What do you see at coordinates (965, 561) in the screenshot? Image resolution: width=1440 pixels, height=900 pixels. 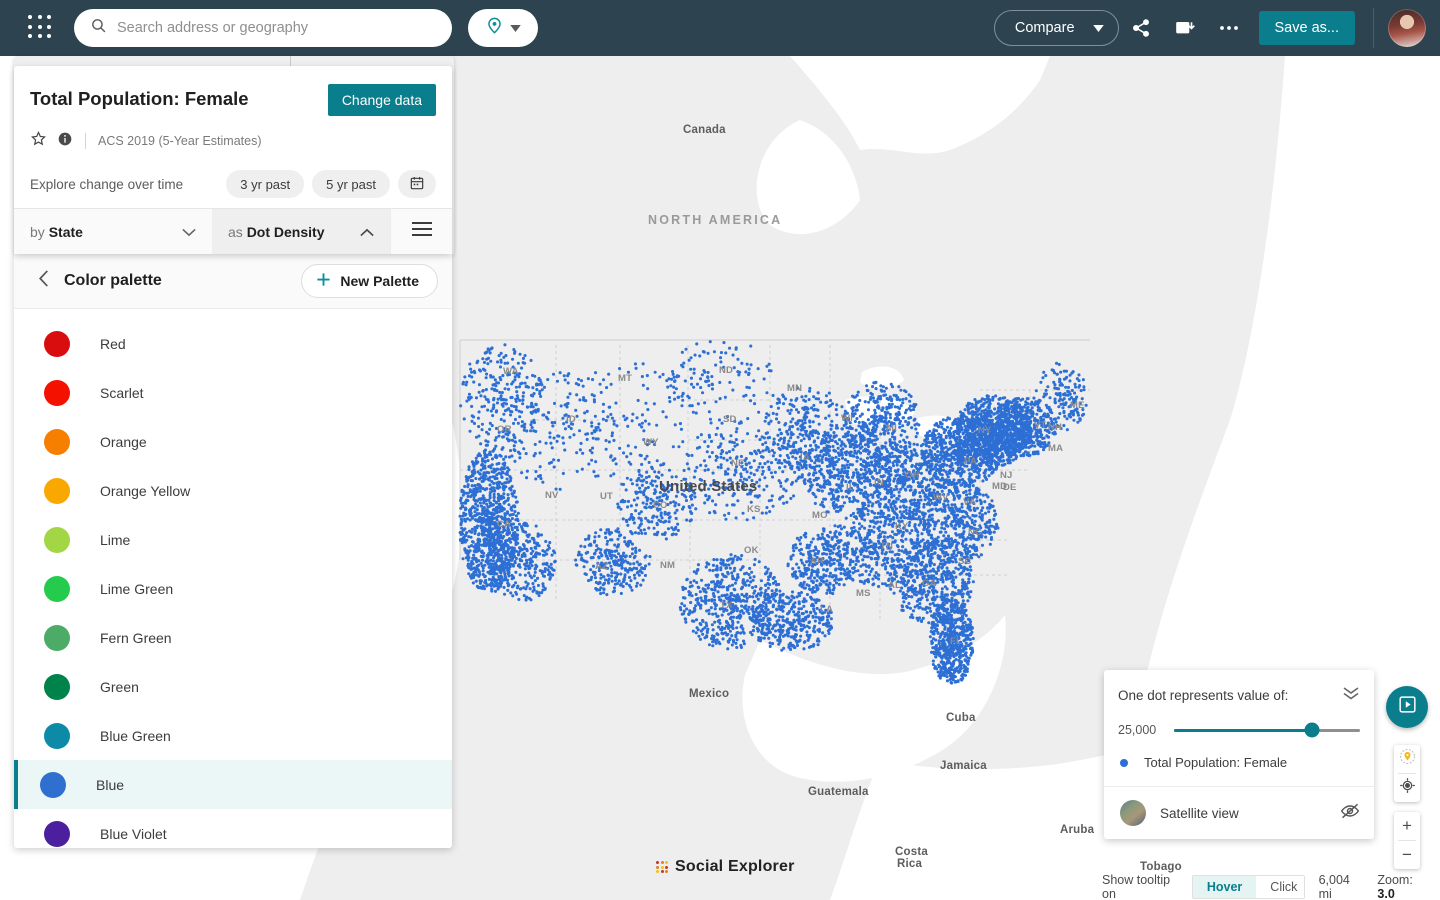 I see `map-state-label-sc: SC` at bounding box center [965, 561].